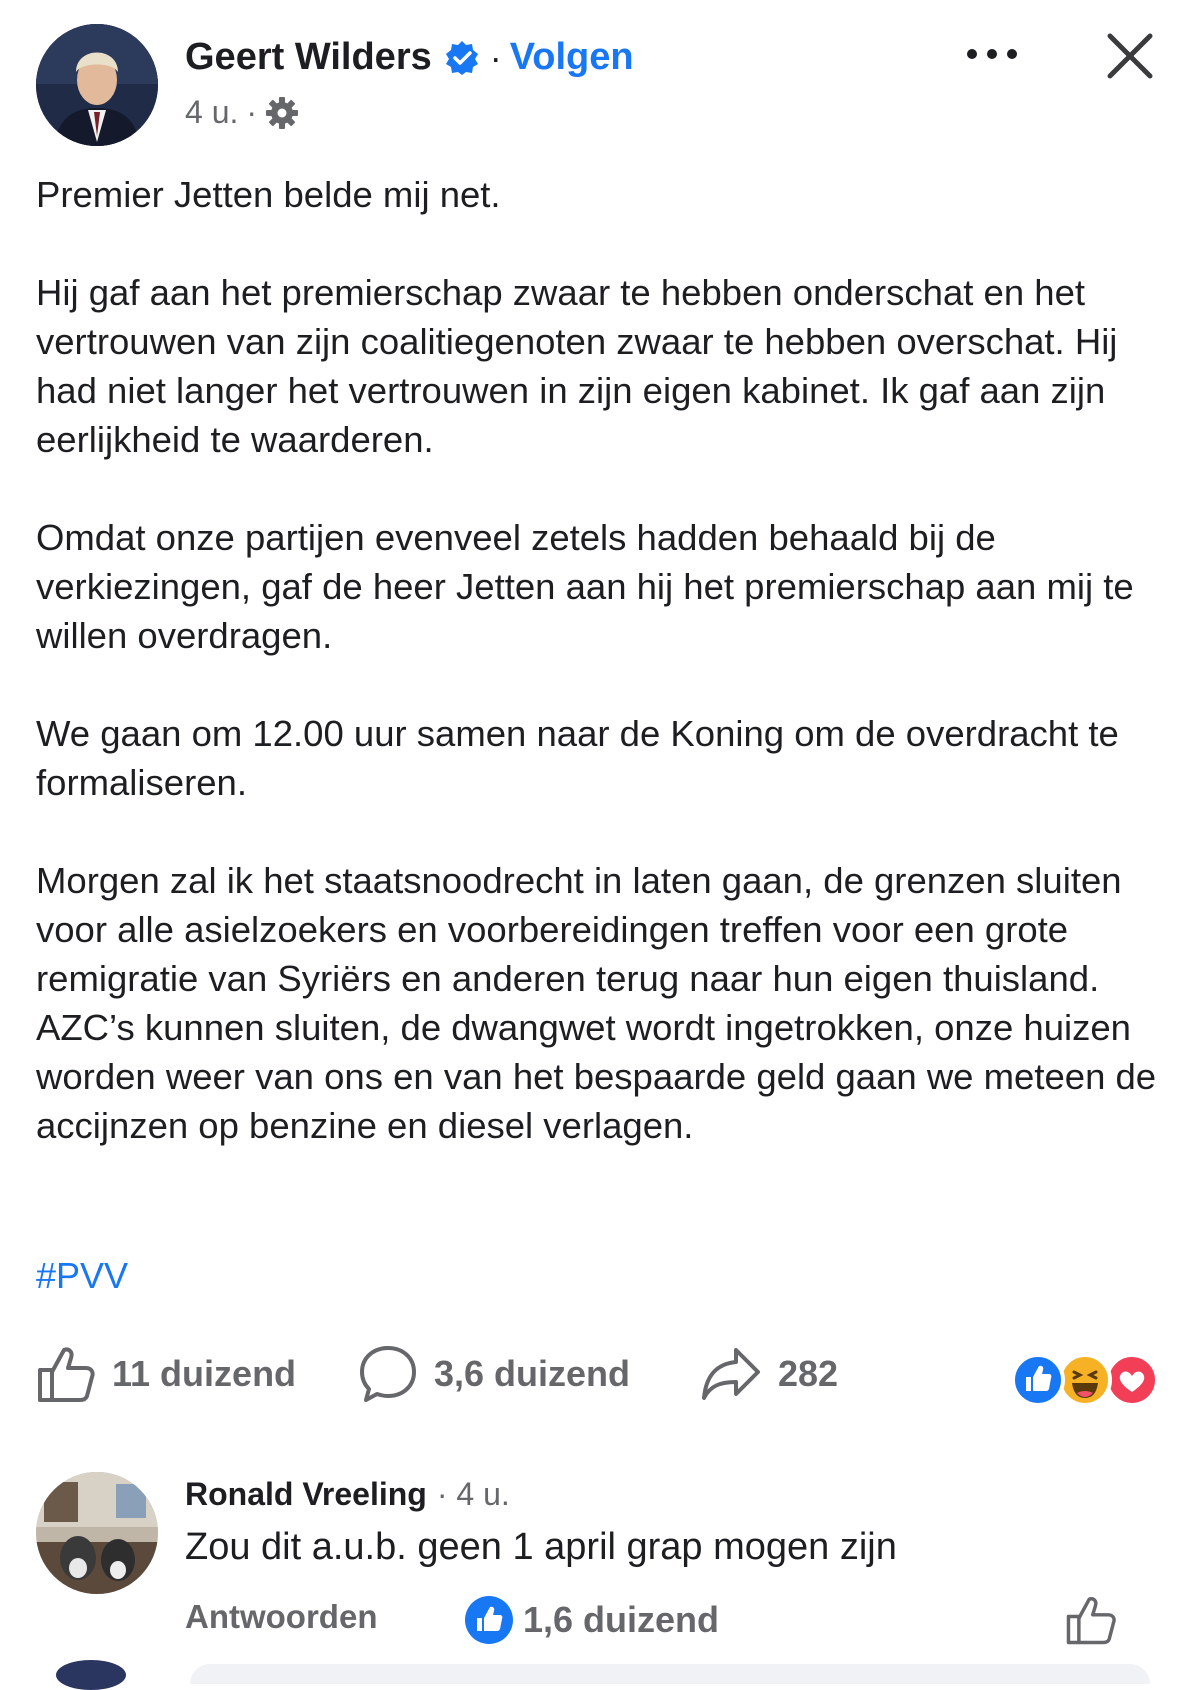 The height and width of the screenshot is (1690, 1200). Describe the element at coordinates (91, 1675) in the screenshot. I see `next-avatar-peek` at that location.